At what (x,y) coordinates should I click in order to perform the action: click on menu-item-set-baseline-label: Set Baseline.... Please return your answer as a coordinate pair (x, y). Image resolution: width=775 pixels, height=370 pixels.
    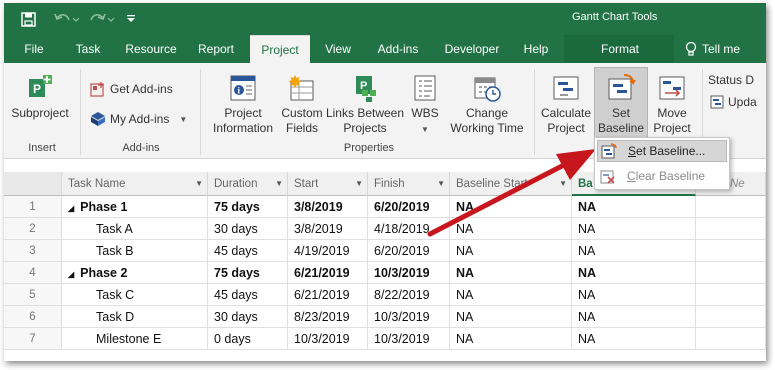
    Looking at the image, I should click on (667, 151).